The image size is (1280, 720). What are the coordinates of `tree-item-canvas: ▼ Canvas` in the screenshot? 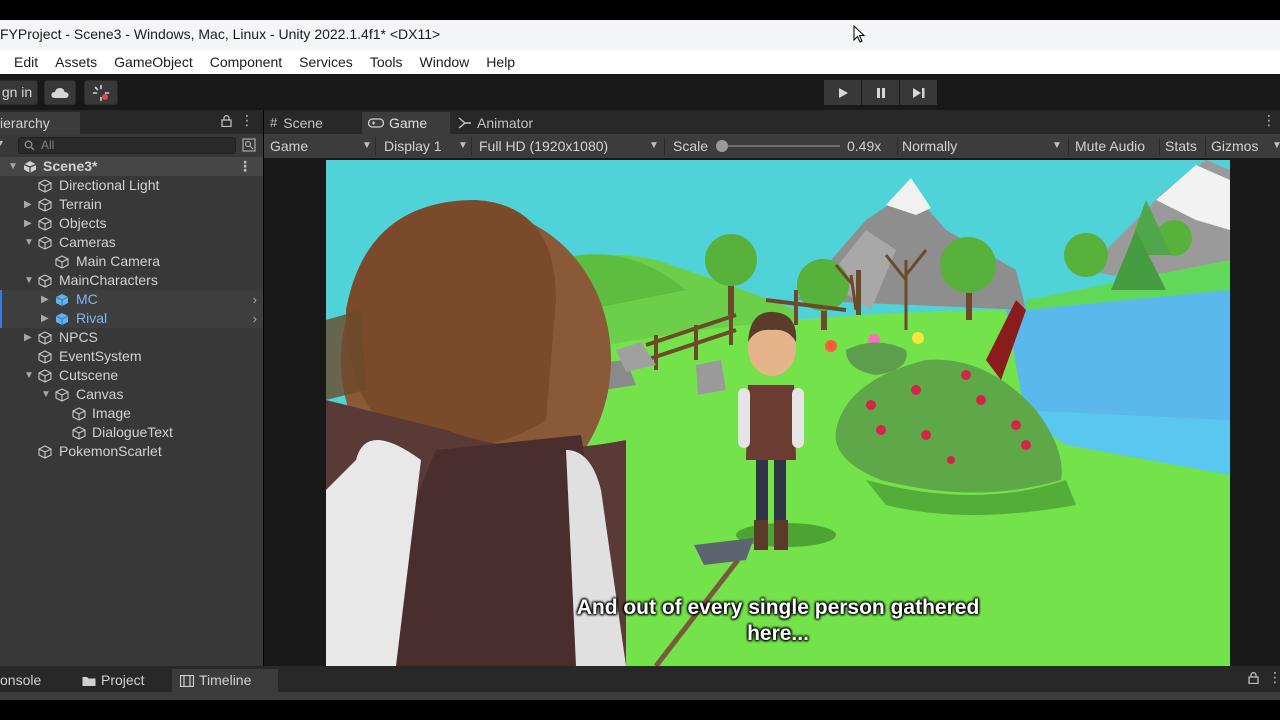 It's located at (131, 394).